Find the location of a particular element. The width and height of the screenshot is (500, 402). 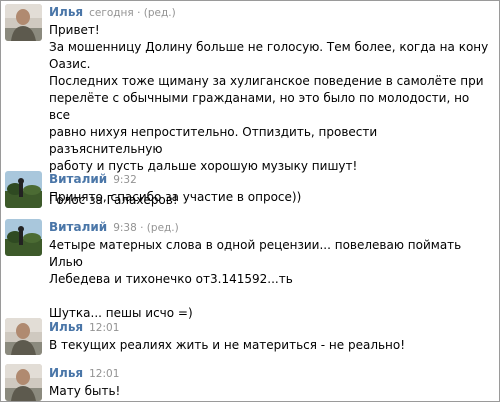

message-time: 9:32 is located at coordinates (125, 180).